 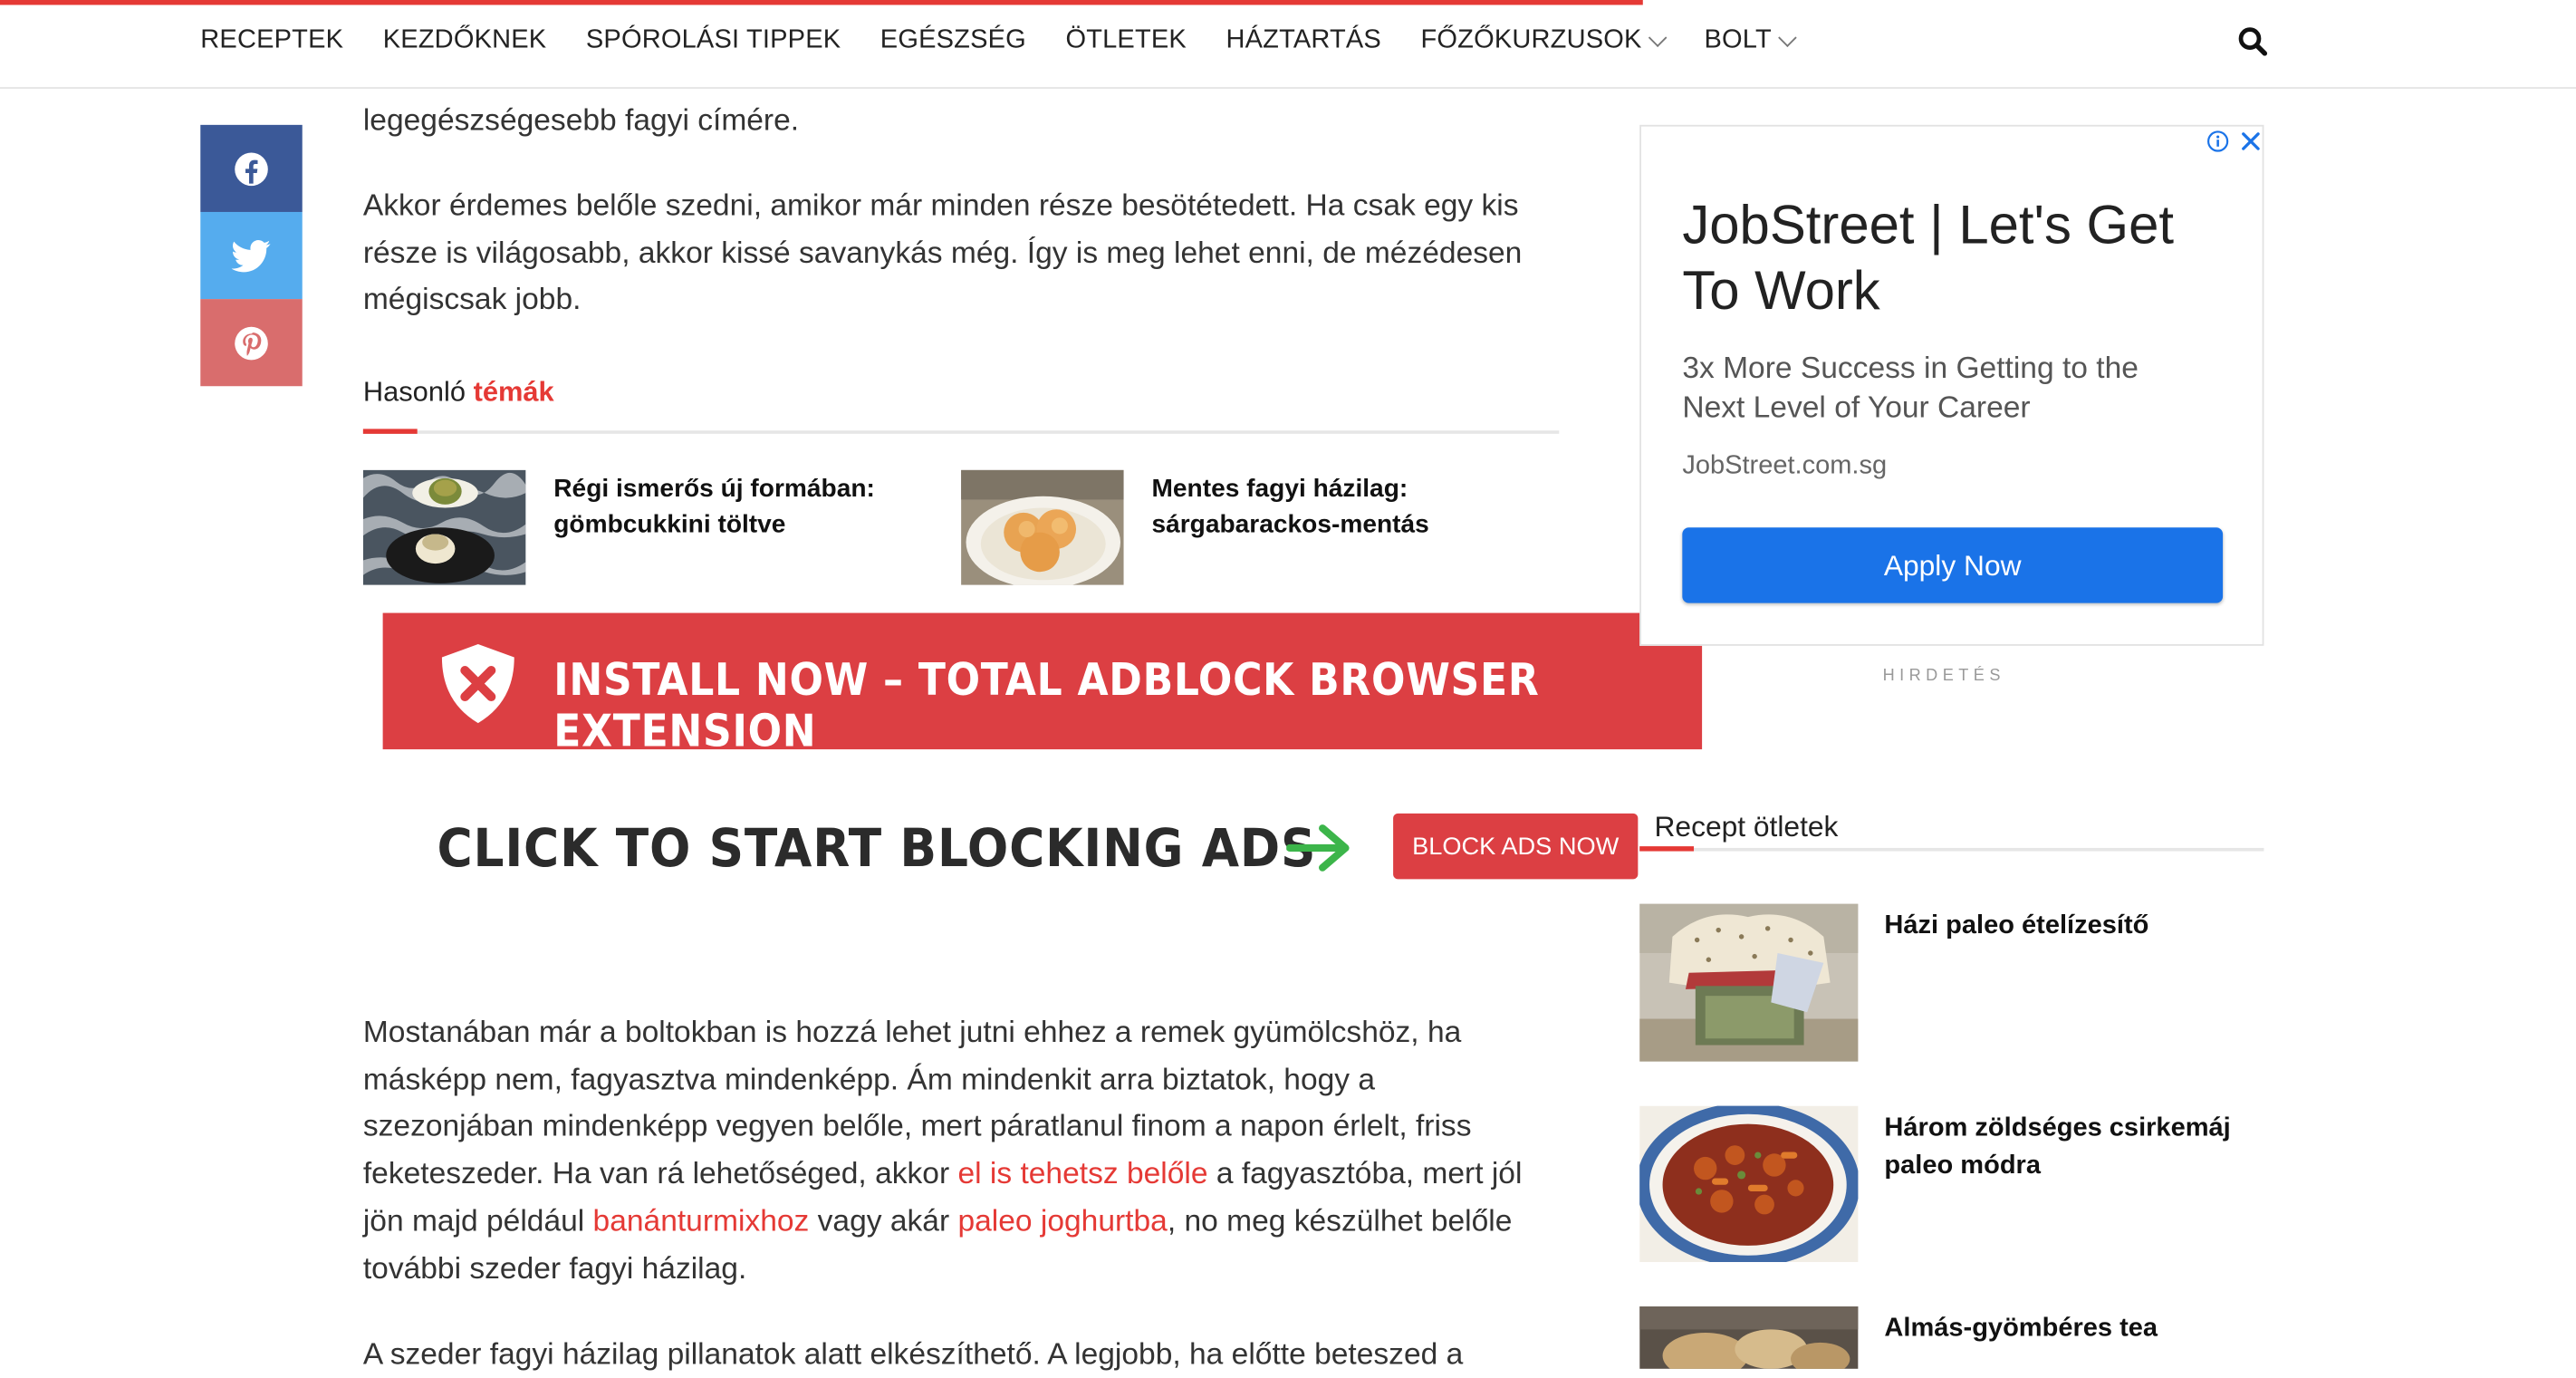 I want to click on arrow-right-icon, so click(x=1318, y=848).